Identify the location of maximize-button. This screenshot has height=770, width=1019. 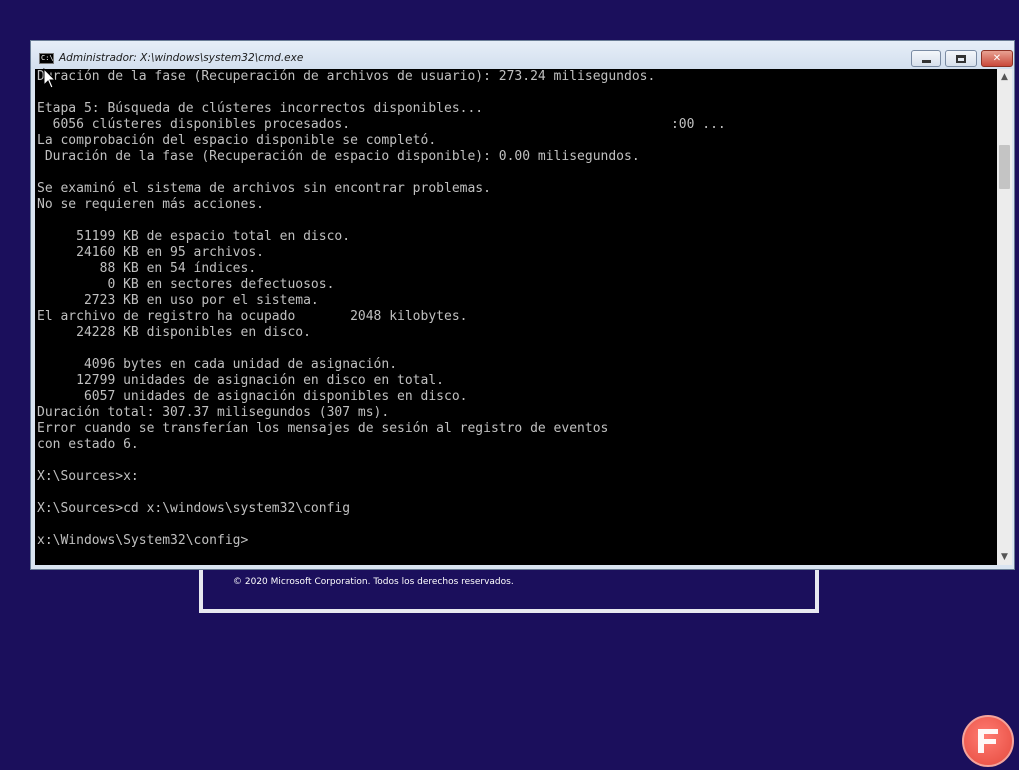
(961, 58).